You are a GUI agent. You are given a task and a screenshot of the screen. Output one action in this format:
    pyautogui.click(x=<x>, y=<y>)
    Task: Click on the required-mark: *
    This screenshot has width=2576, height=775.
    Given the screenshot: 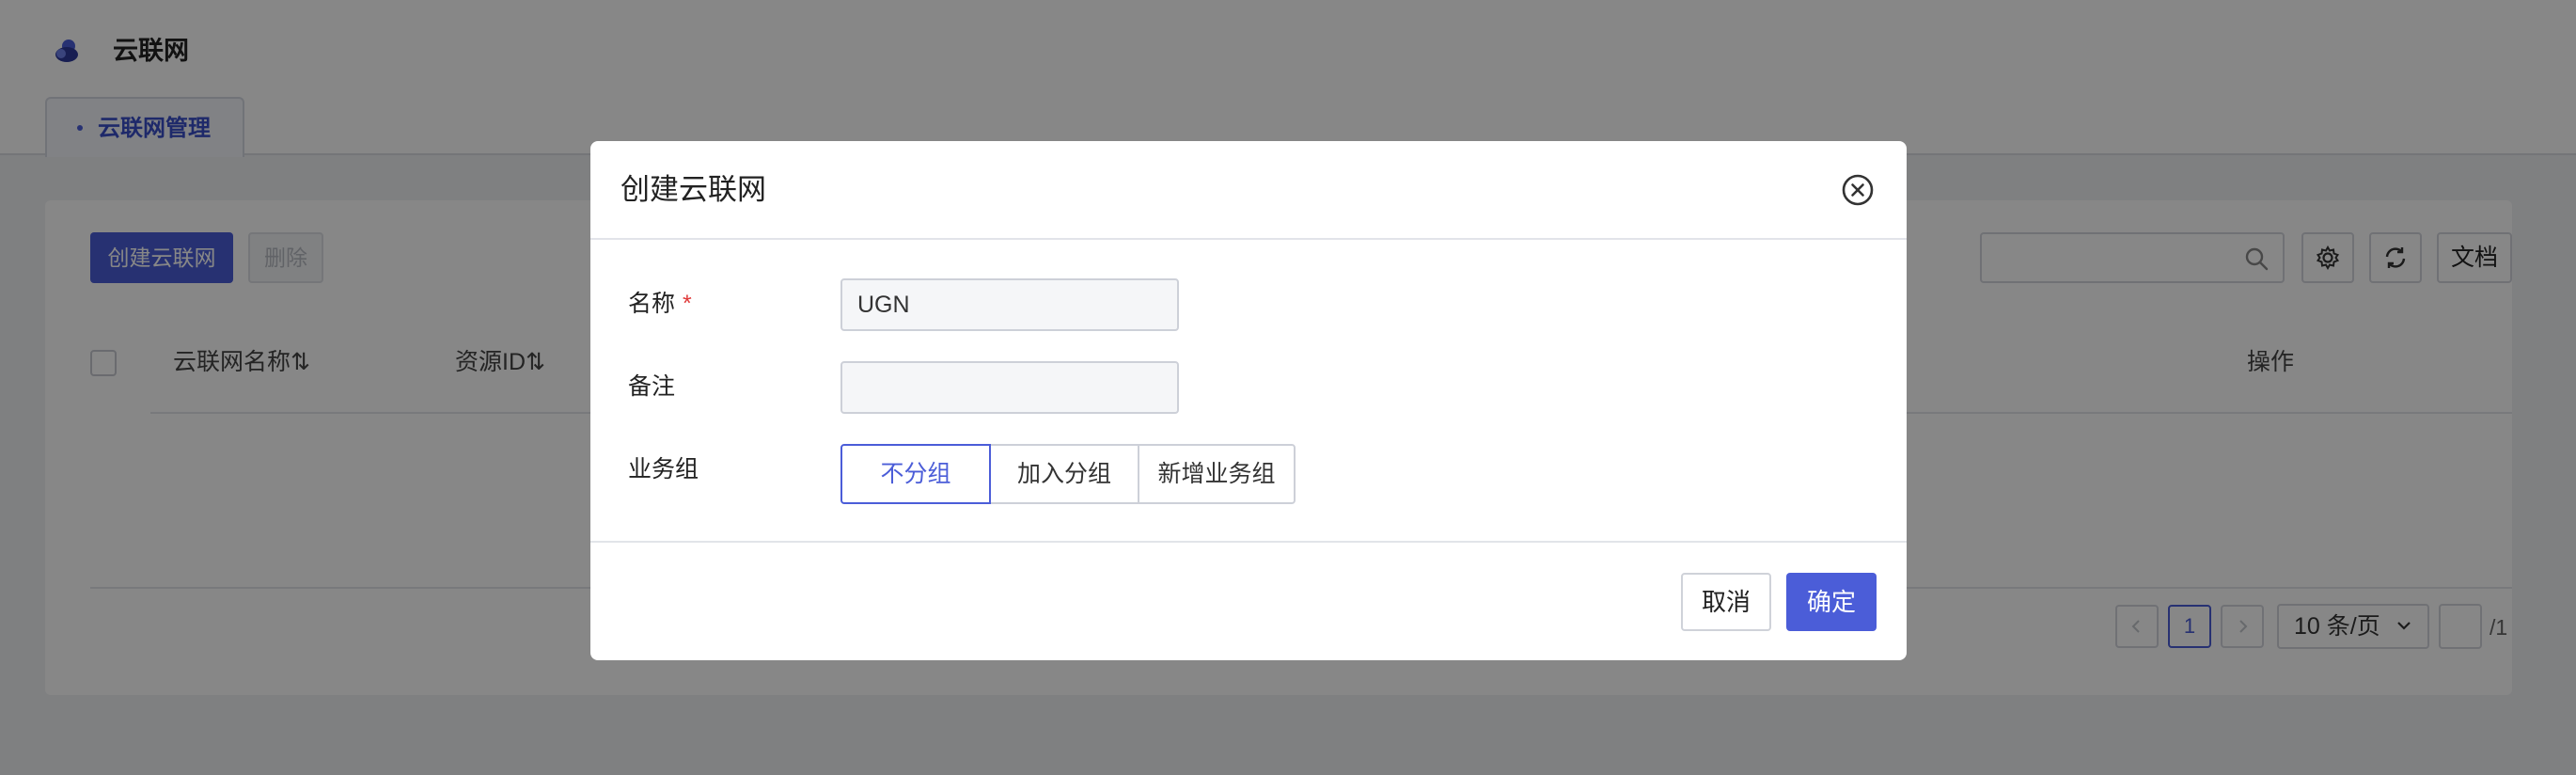 What is the action you would take?
    pyautogui.click(x=687, y=304)
    